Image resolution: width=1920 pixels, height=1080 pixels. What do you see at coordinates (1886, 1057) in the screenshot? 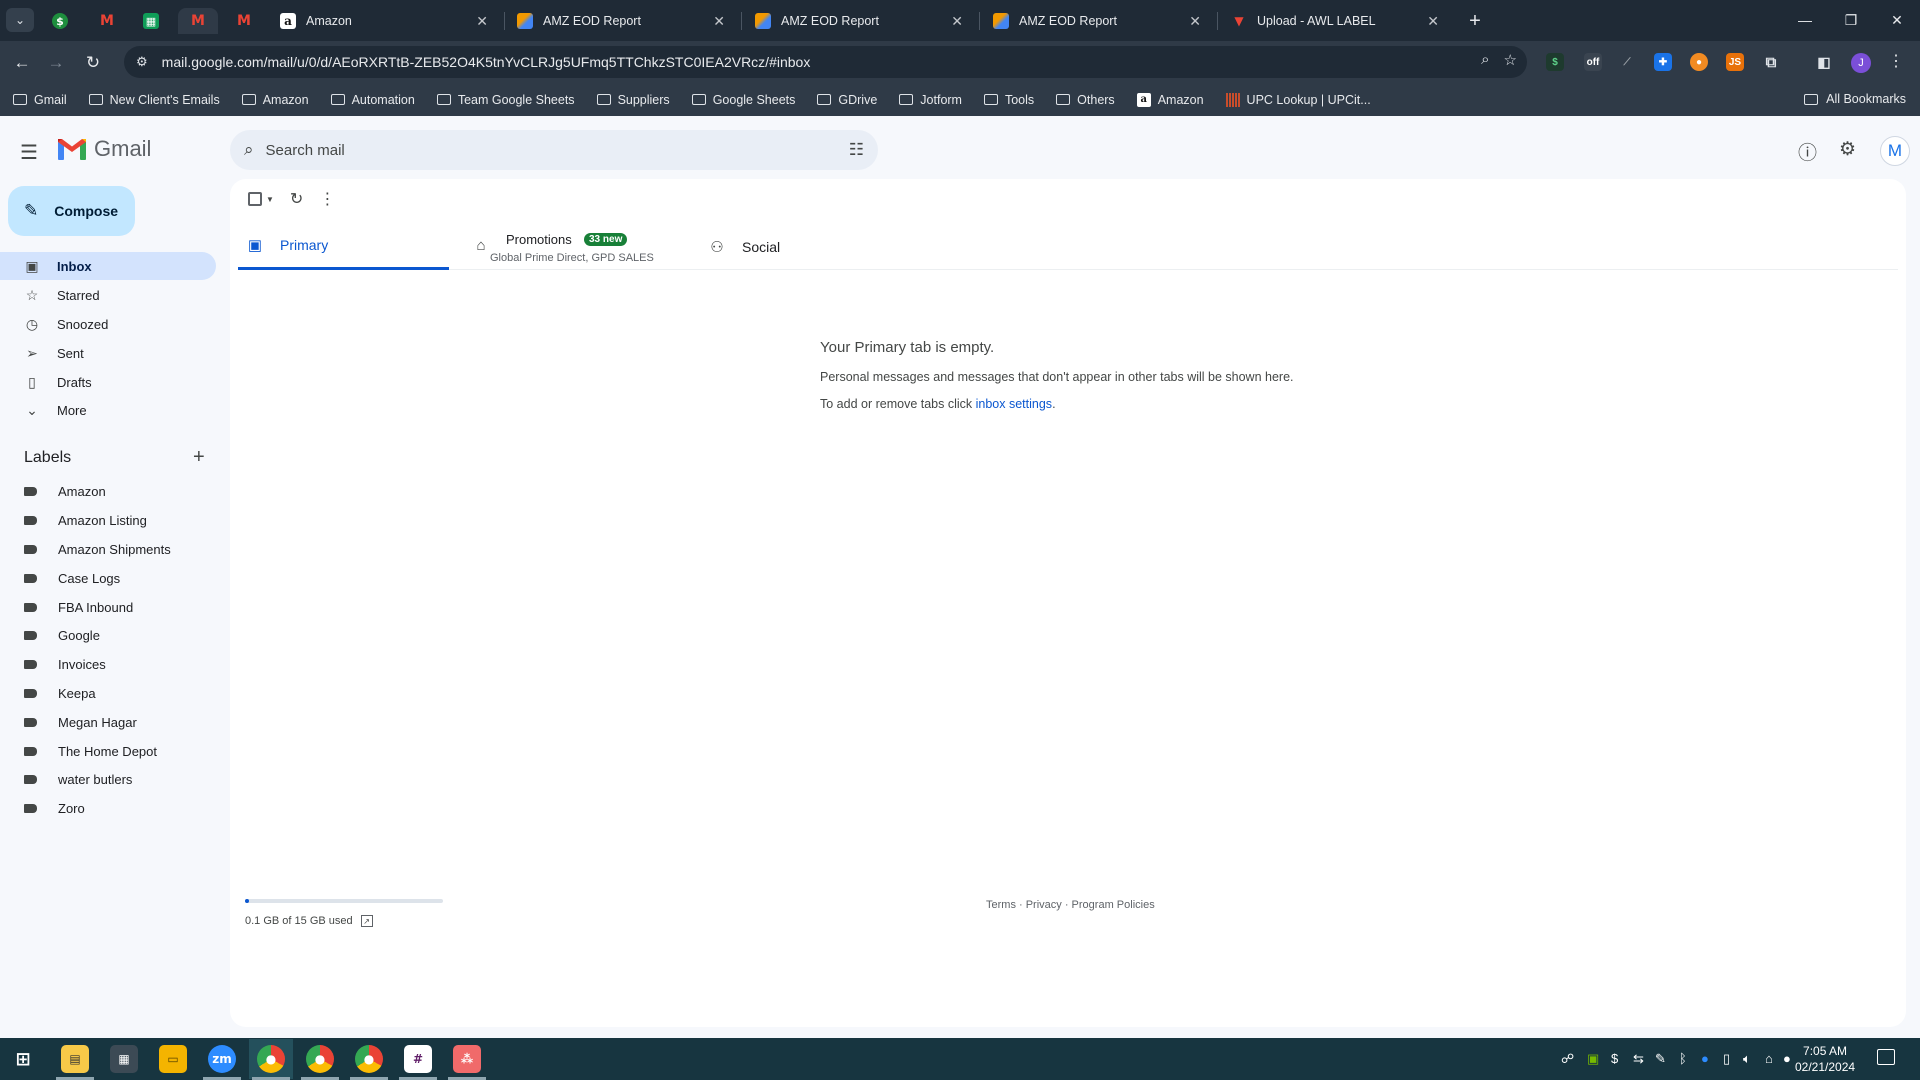
I see `notification-center-icon` at bounding box center [1886, 1057].